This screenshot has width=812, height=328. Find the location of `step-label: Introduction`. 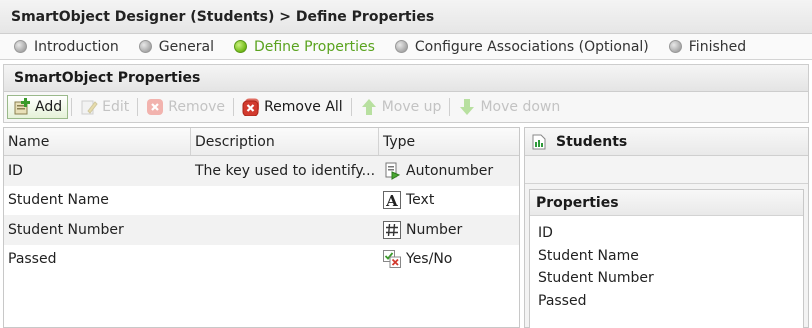

step-label: Introduction is located at coordinates (76, 46).